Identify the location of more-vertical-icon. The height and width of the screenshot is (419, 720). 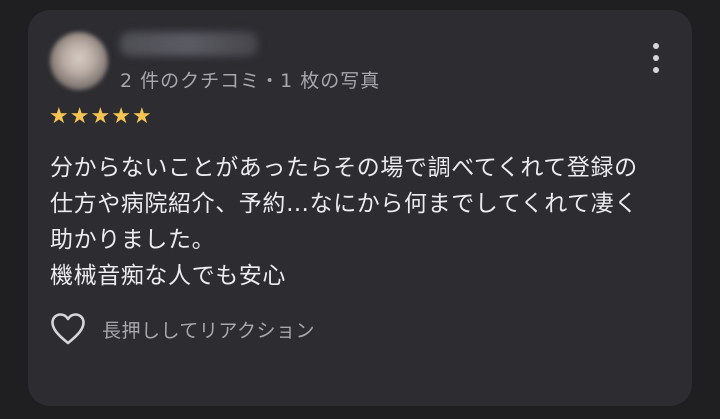
(656, 46).